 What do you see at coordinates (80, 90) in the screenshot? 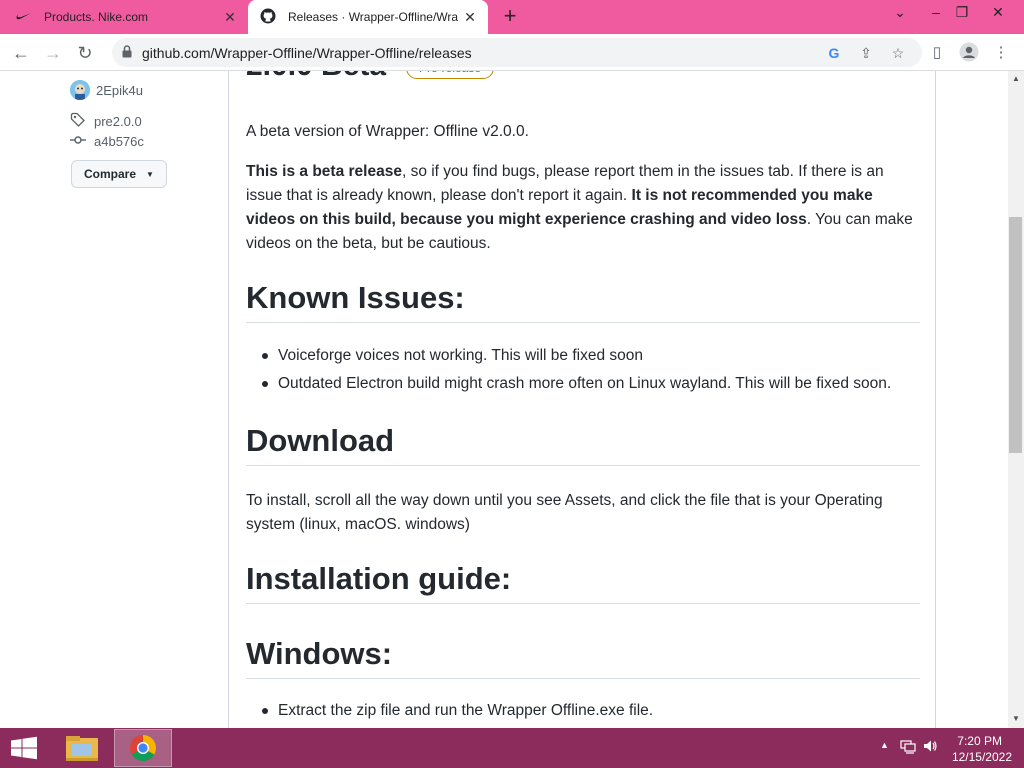
I see `avatar` at bounding box center [80, 90].